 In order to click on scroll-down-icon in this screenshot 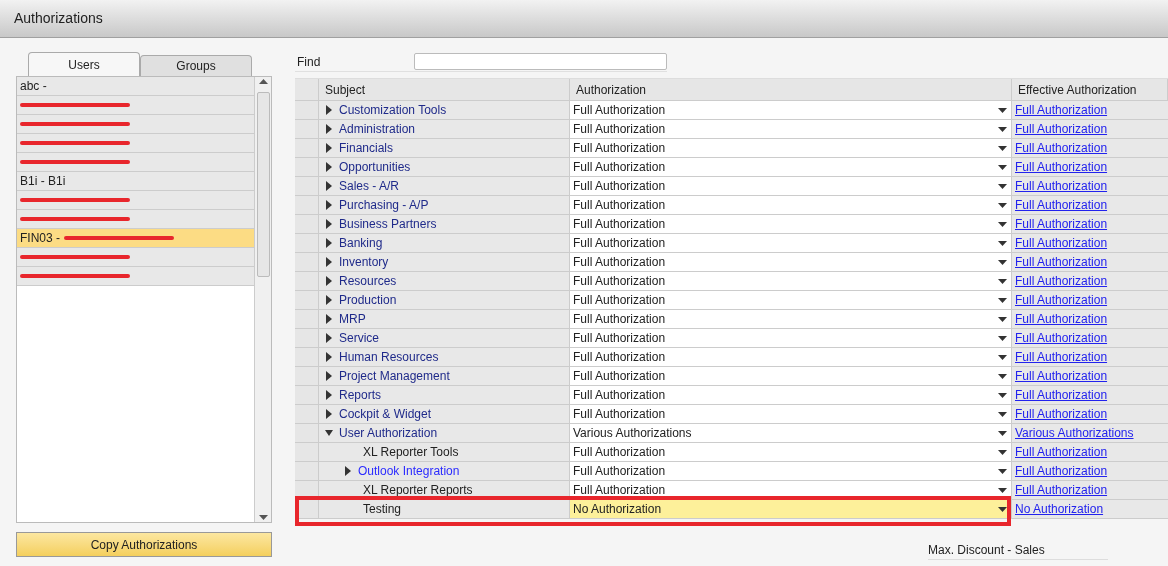, I will do `click(263, 517)`.